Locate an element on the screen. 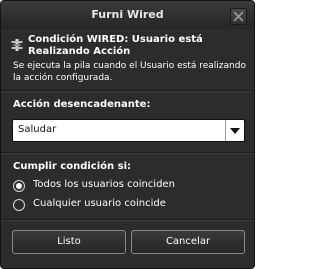 The height and width of the screenshot is (269, 320). close-icon is located at coordinates (238, 16).